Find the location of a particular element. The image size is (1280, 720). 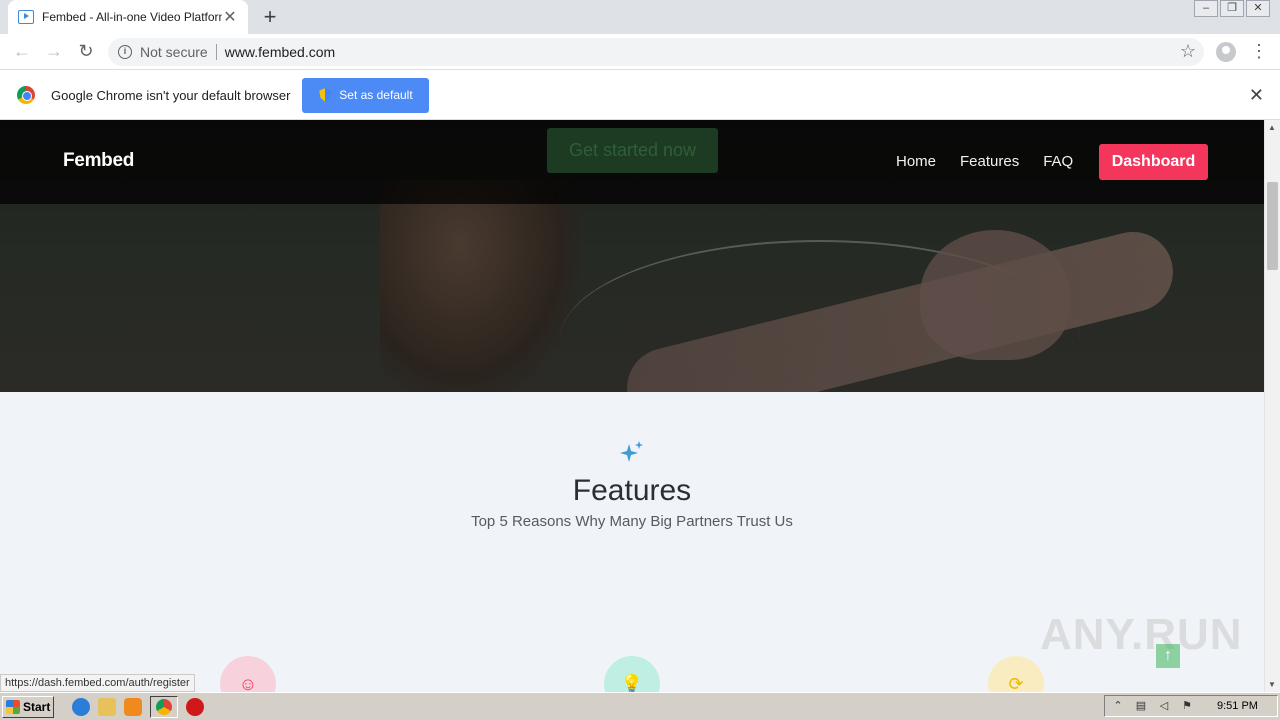

internet-explorer-icon is located at coordinates (81, 706).